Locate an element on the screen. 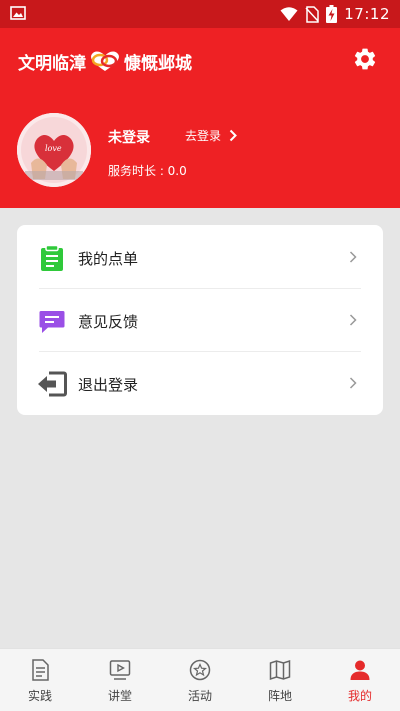 This screenshot has height=711, width=400. tab-lecture: 讲堂 is located at coordinates (120, 680).